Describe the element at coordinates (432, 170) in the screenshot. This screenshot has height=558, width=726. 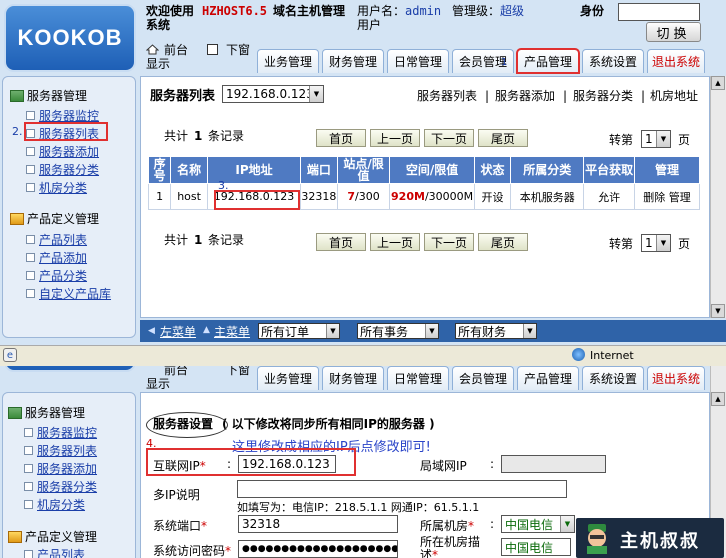
I see `col-space: 空间/限值` at that location.